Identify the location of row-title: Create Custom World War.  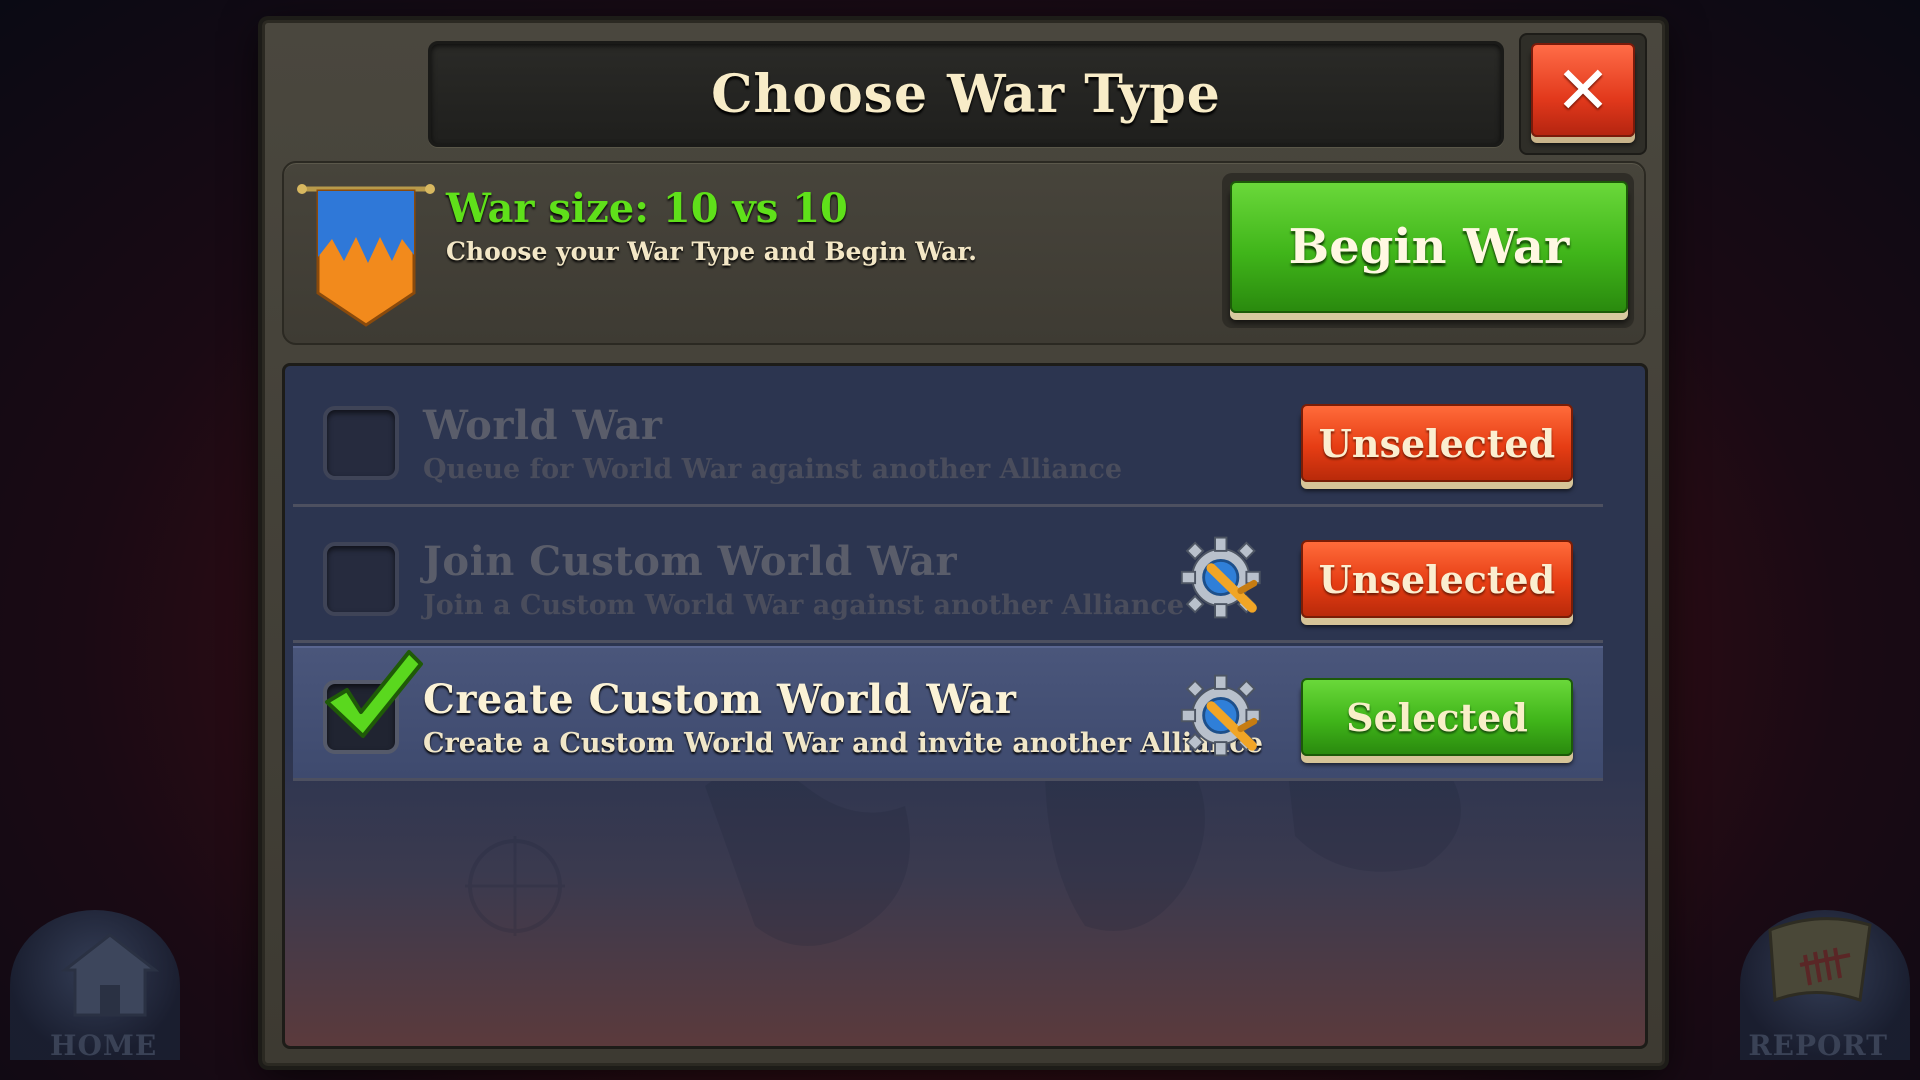
(720, 699).